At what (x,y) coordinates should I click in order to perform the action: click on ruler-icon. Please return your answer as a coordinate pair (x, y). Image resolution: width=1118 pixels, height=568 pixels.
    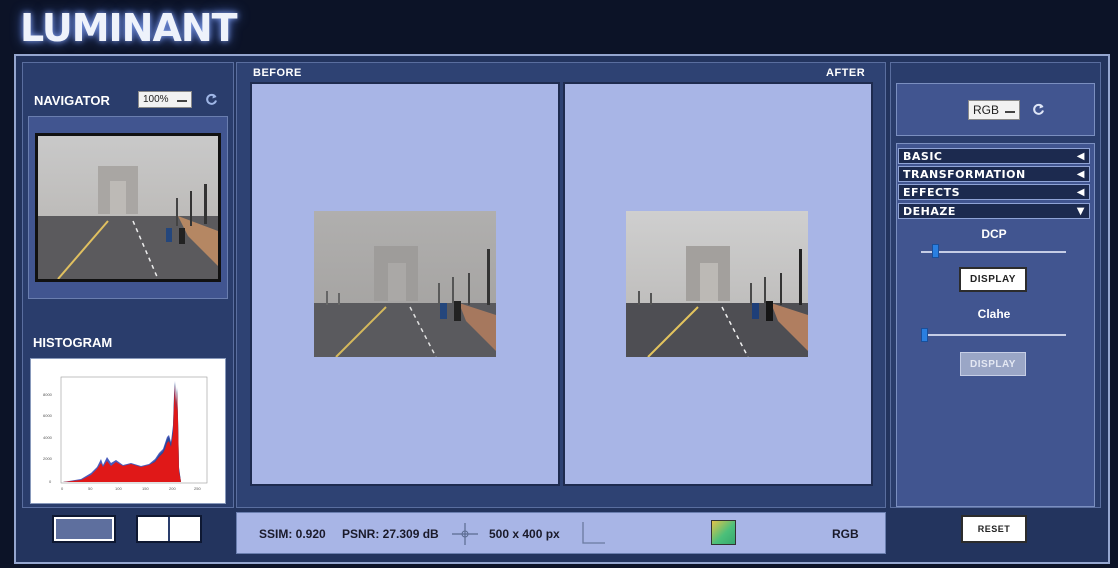
    Looking at the image, I should click on (593, 533).